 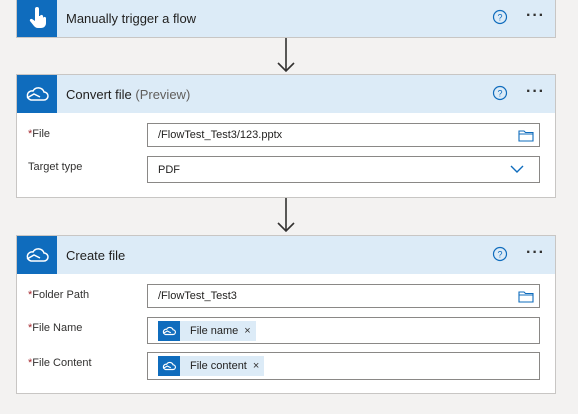 I want to click on convert-file-title: Convert file (Preview), so click(x=128, y=94).